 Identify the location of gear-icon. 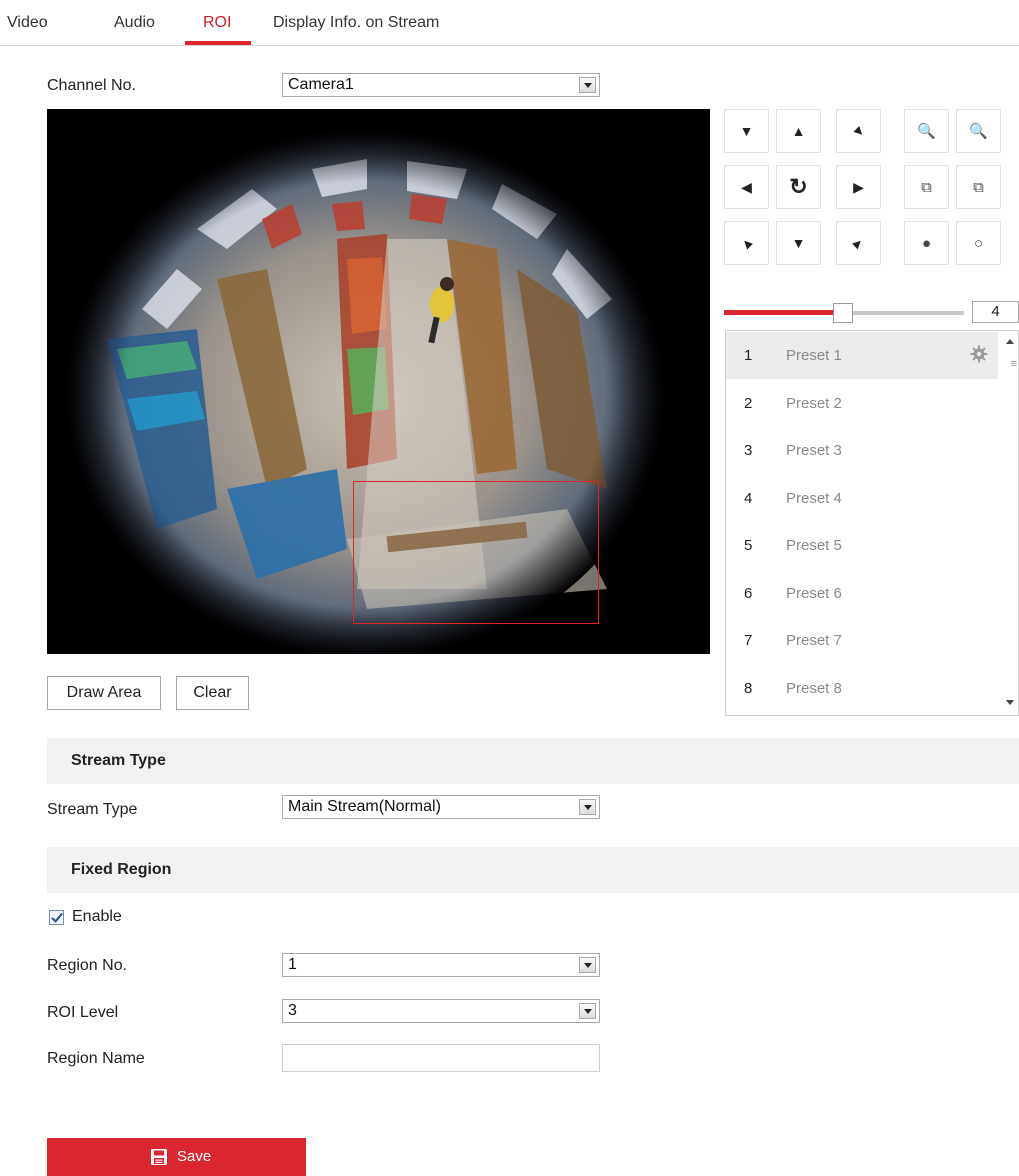
(979, 354).